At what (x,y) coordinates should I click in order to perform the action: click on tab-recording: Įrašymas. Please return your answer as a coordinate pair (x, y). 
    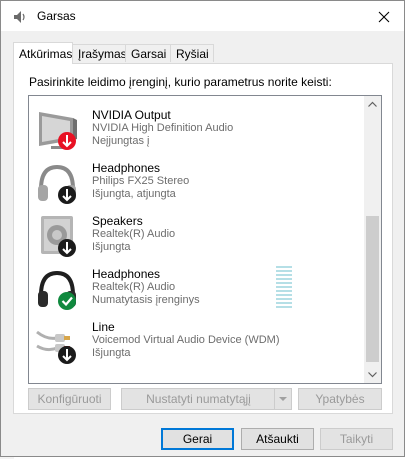
    Looking at the image, I should click on (99, 53).